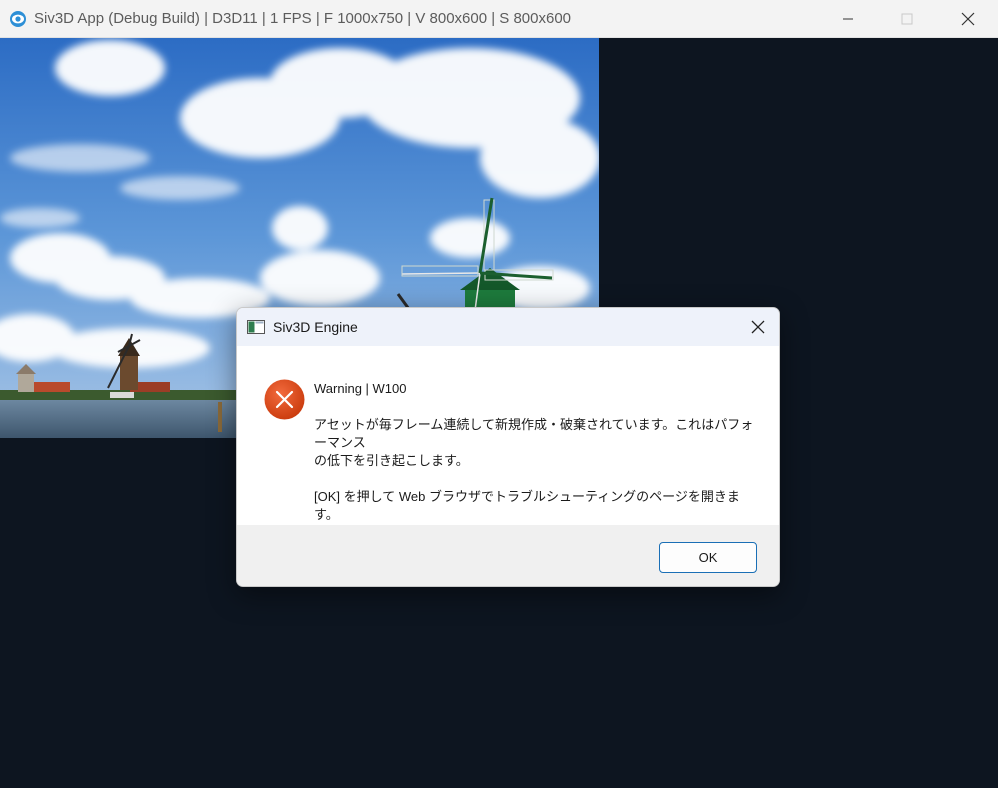 This screenshot has height=788, width=998. Describe the element at coordinates (256, 327) in the screenshot. I see `window-icon` at that location.